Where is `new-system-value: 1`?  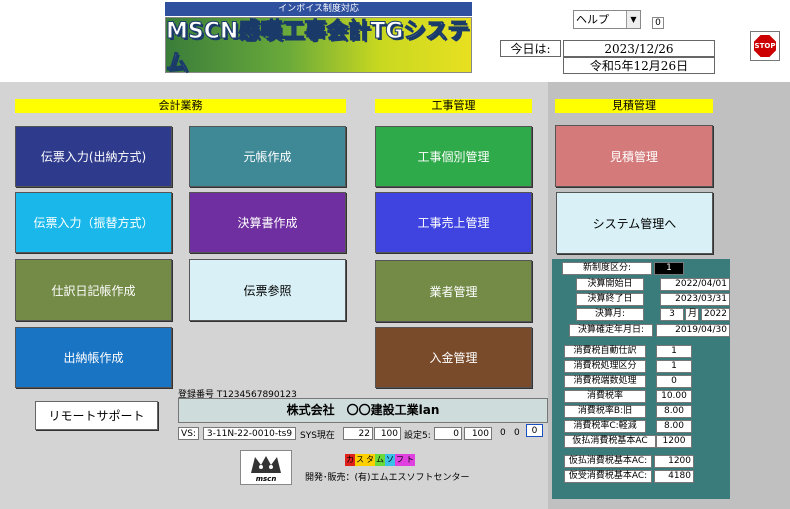
new-system-value: 1 is located at coordinates (669, 268).